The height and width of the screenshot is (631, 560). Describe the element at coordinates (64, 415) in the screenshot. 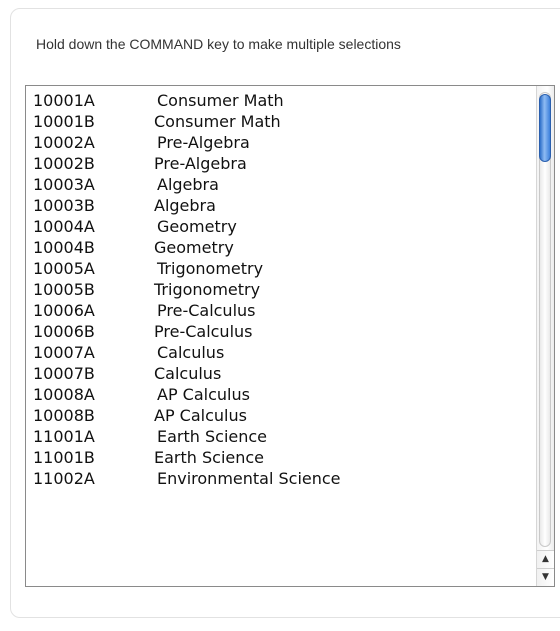

I see `course-code: 10008B` at that location.